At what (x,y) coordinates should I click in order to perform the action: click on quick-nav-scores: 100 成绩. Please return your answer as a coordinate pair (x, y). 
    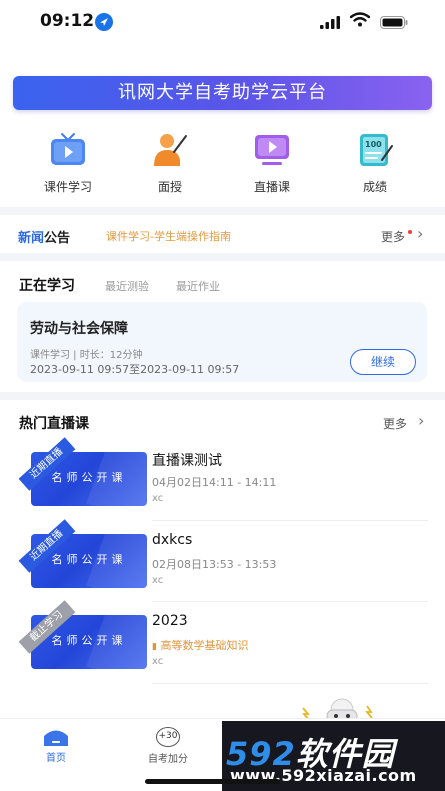
    Looking at the image, I should click on (375, 162).